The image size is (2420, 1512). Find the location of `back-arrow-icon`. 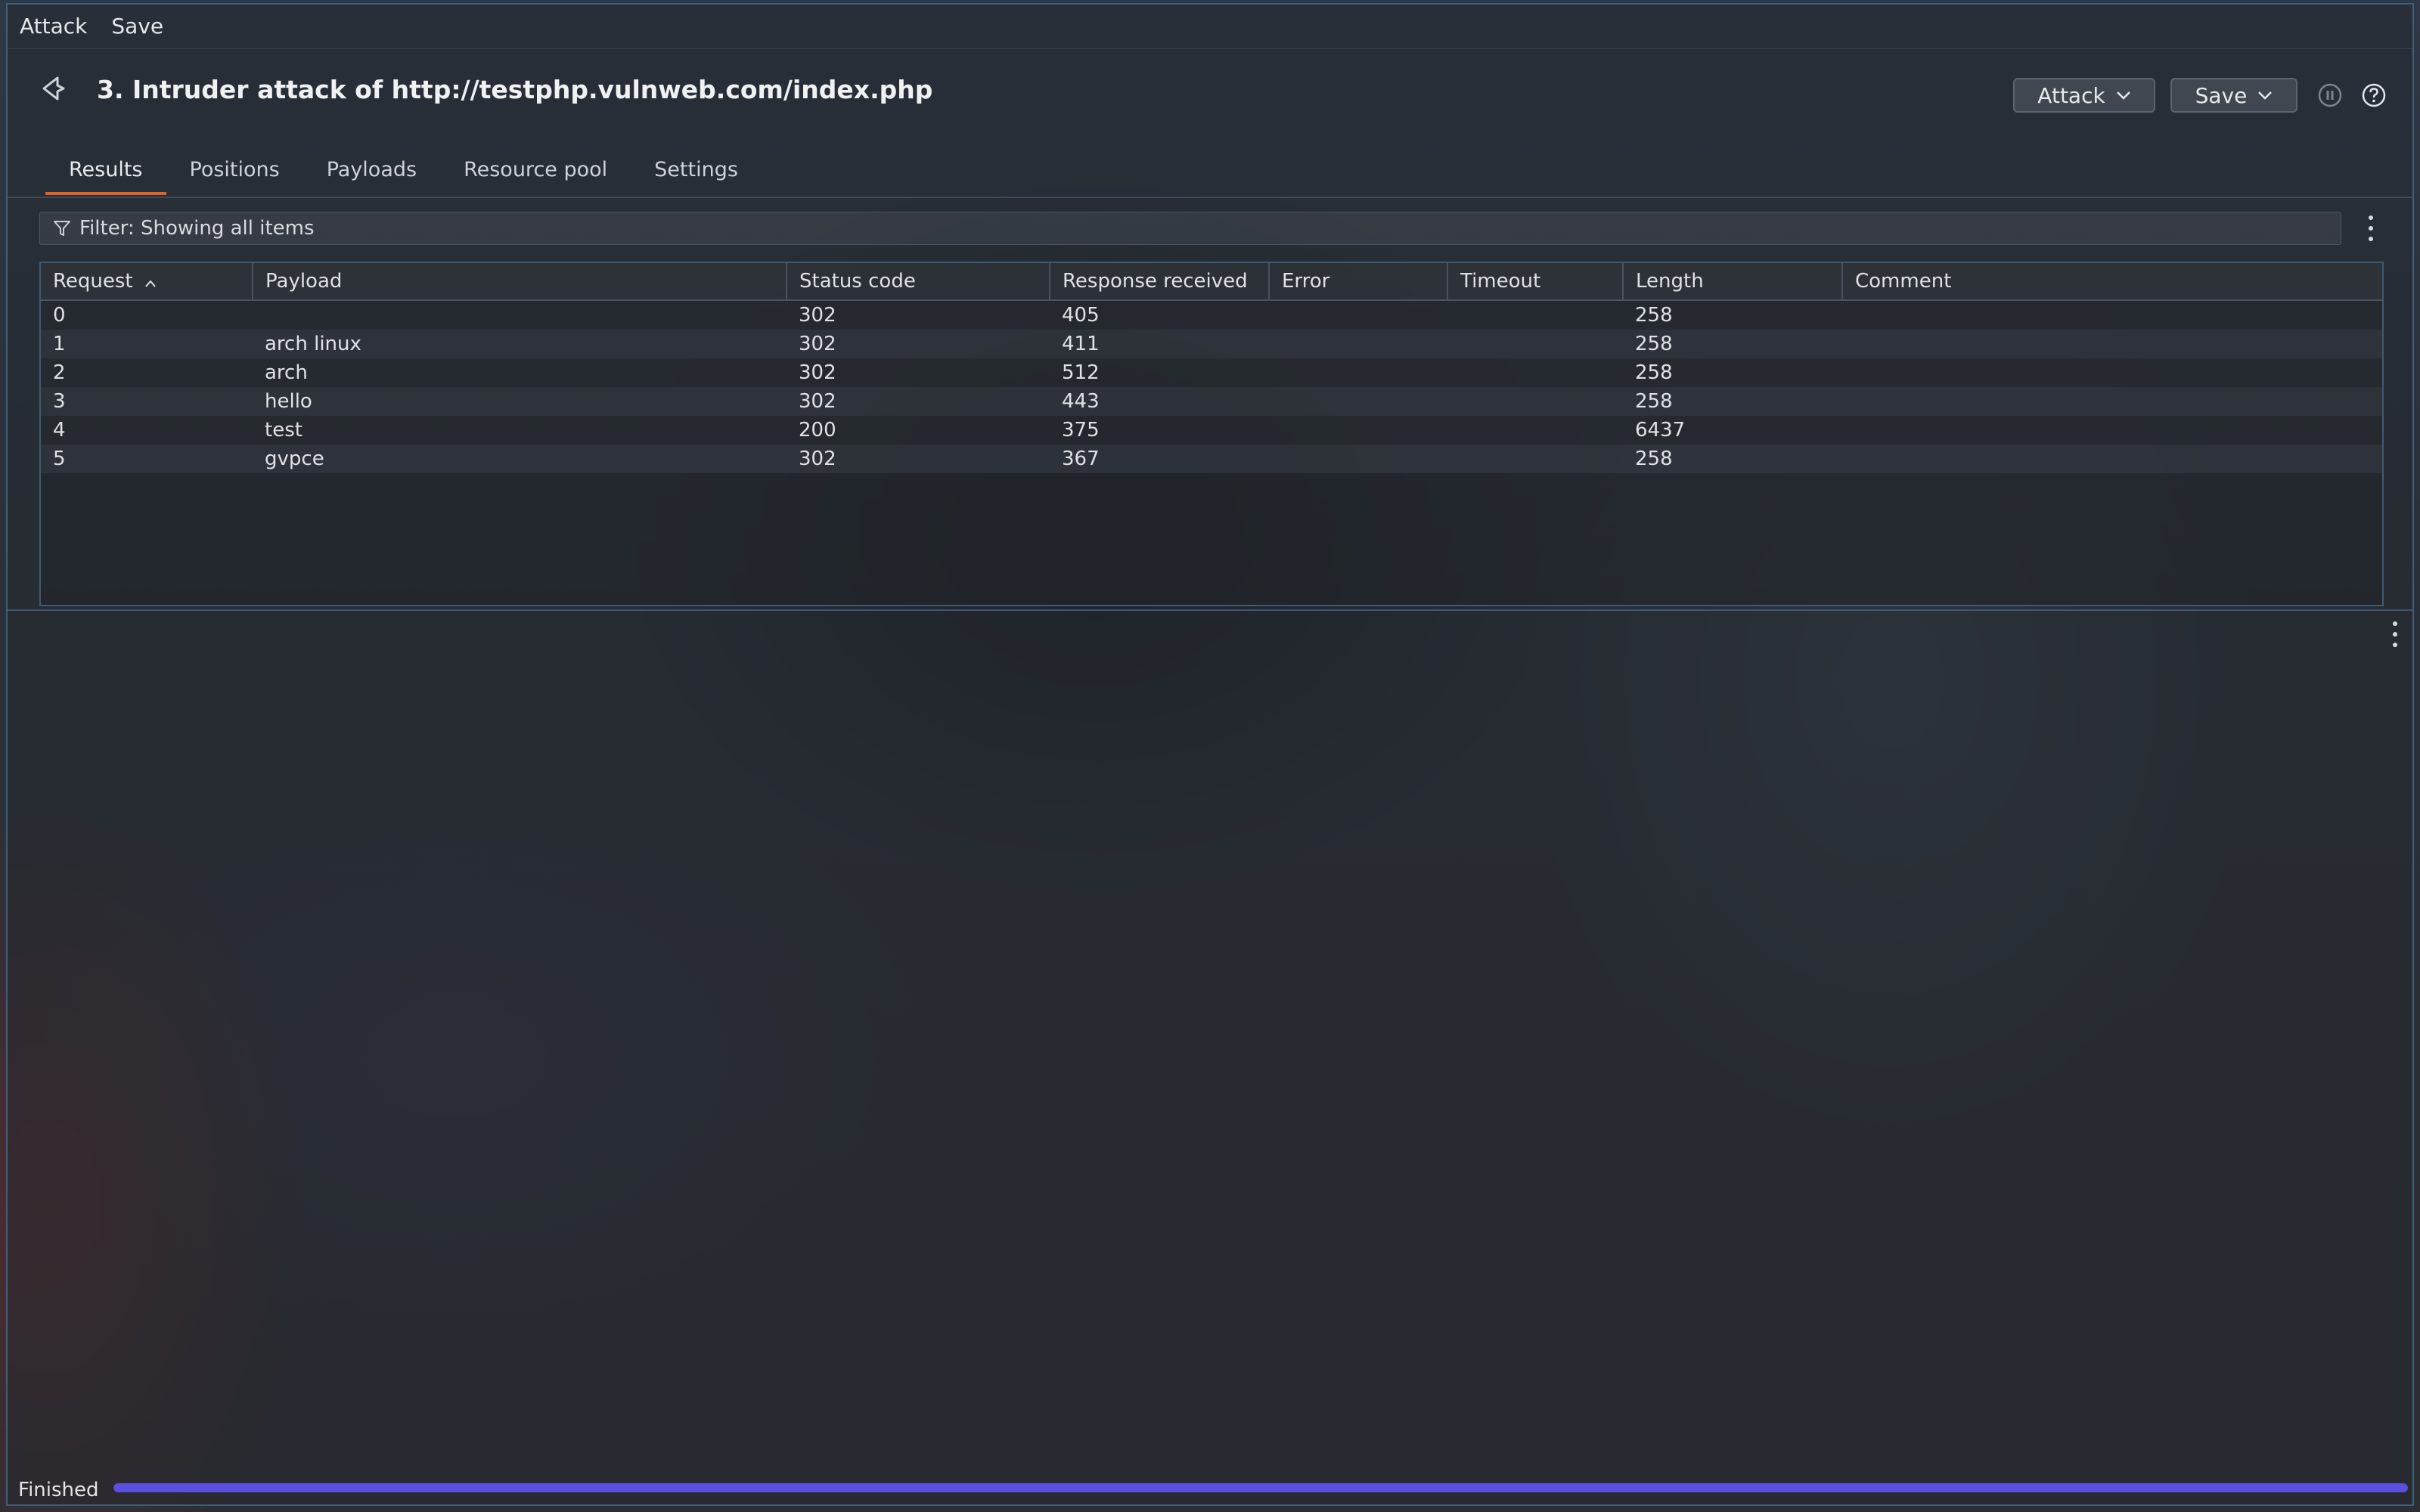

back-arrow-icon is located at coordinates (53, 88).